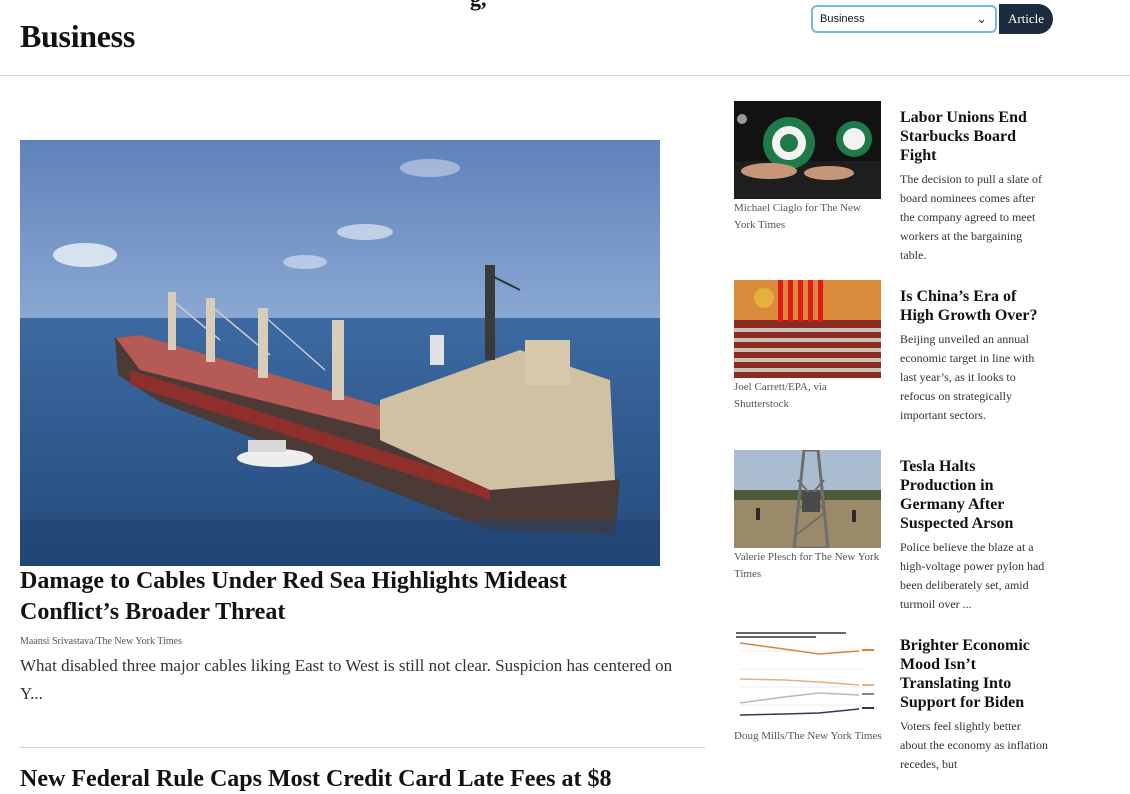  Describe the element at coordinates (780, 395) in the screenshot. I see `thumbnail-credit: Joel Carrett/EPA, via Shutterstock` at that location.